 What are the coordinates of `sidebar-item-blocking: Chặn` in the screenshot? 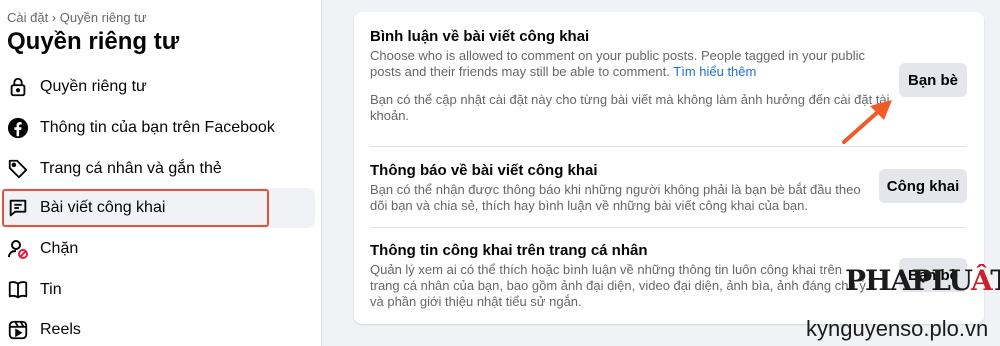 It's located at (158, 249).